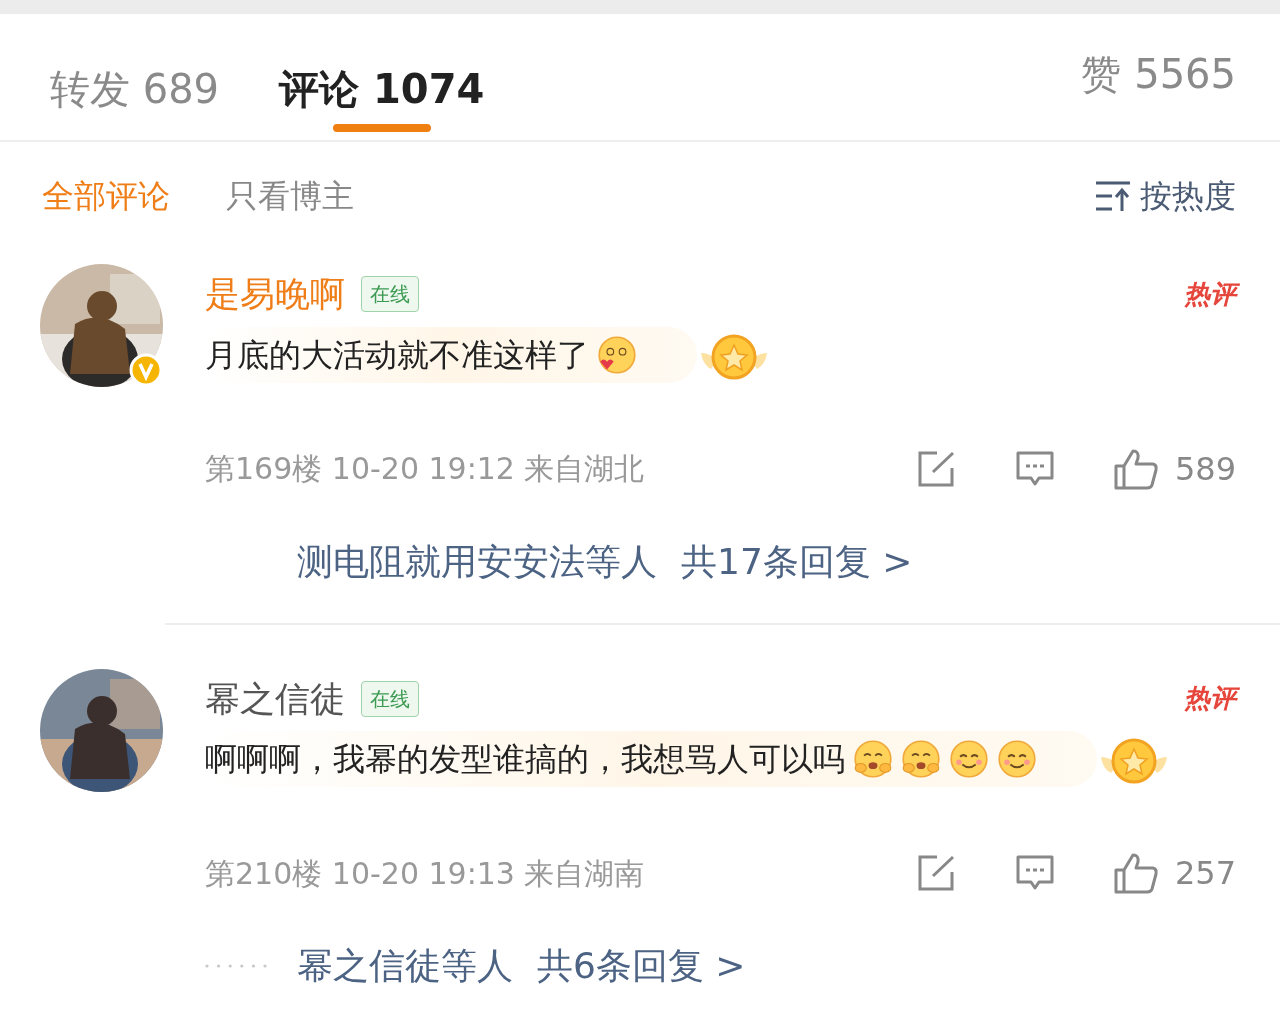 The height and width of the screenshot is (1016, 1280). What do you see at coordinates (521, 966) in the screenshot?
I see `replies-link: 幂之信徒等人 共6条回复 >` at bounding box center [521, 966].